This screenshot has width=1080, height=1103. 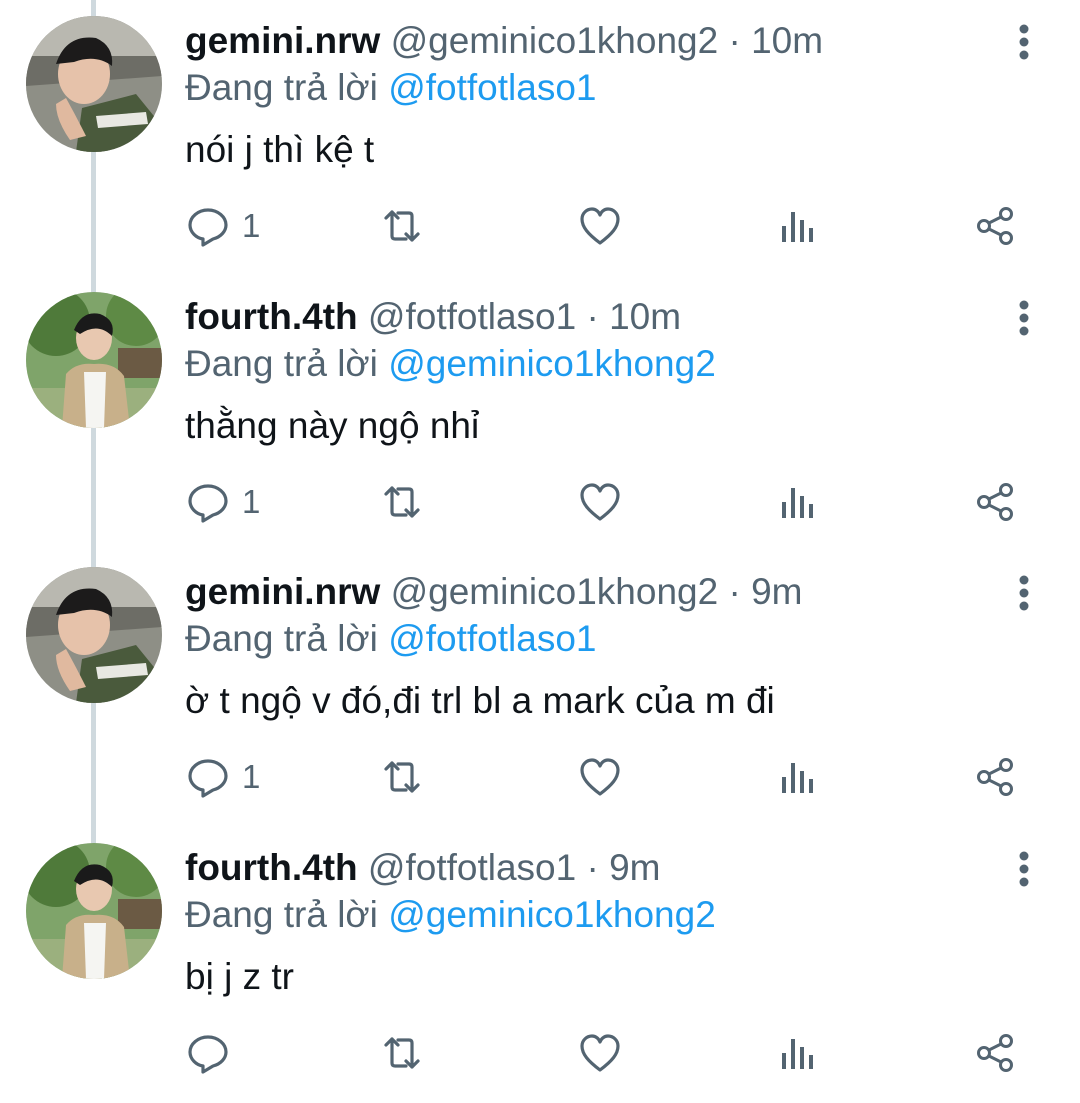 I want to click on tweet-header: gemini.nrw @geminico1khong2 · 10m, so click(x=504, y=41).